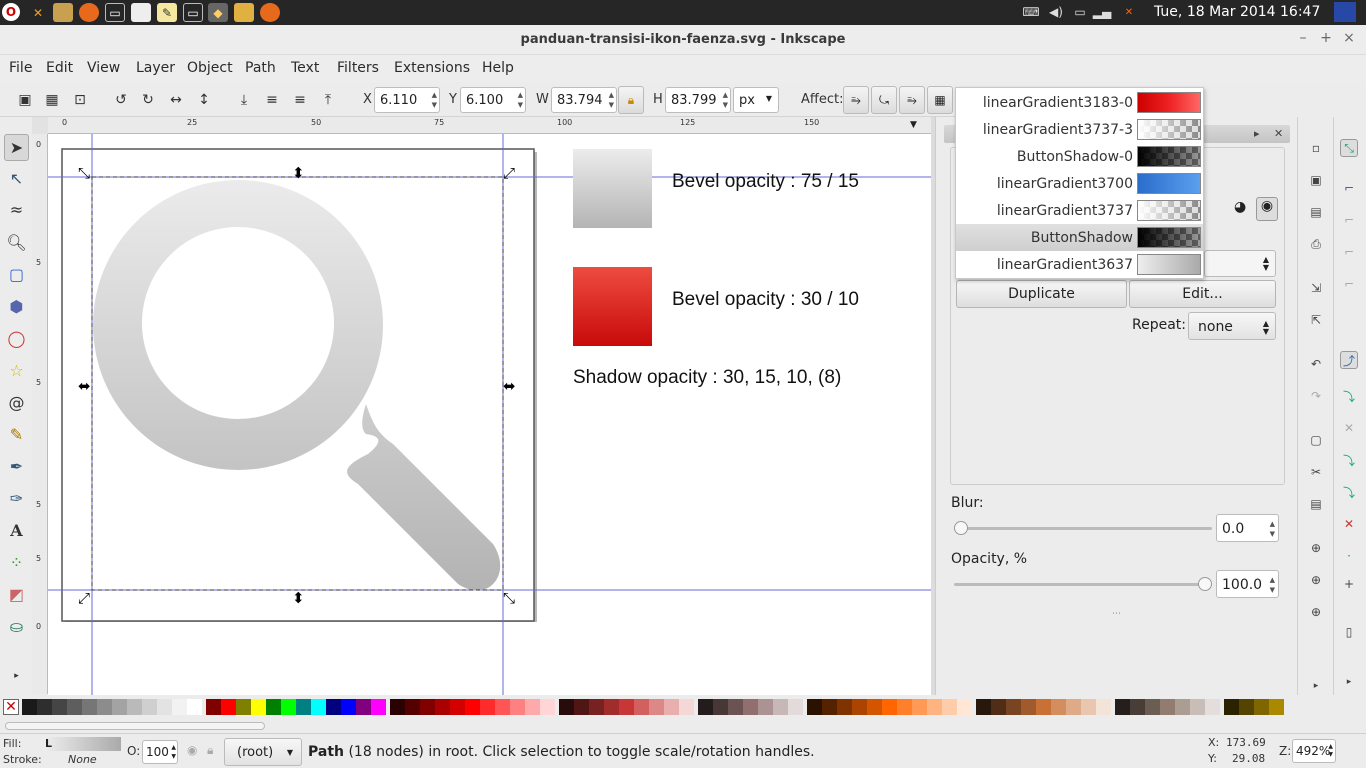 The width and height of the screenshot is (1366, 768). I want to click on panel-grip-icon: ⋯, so click(1116, 614).